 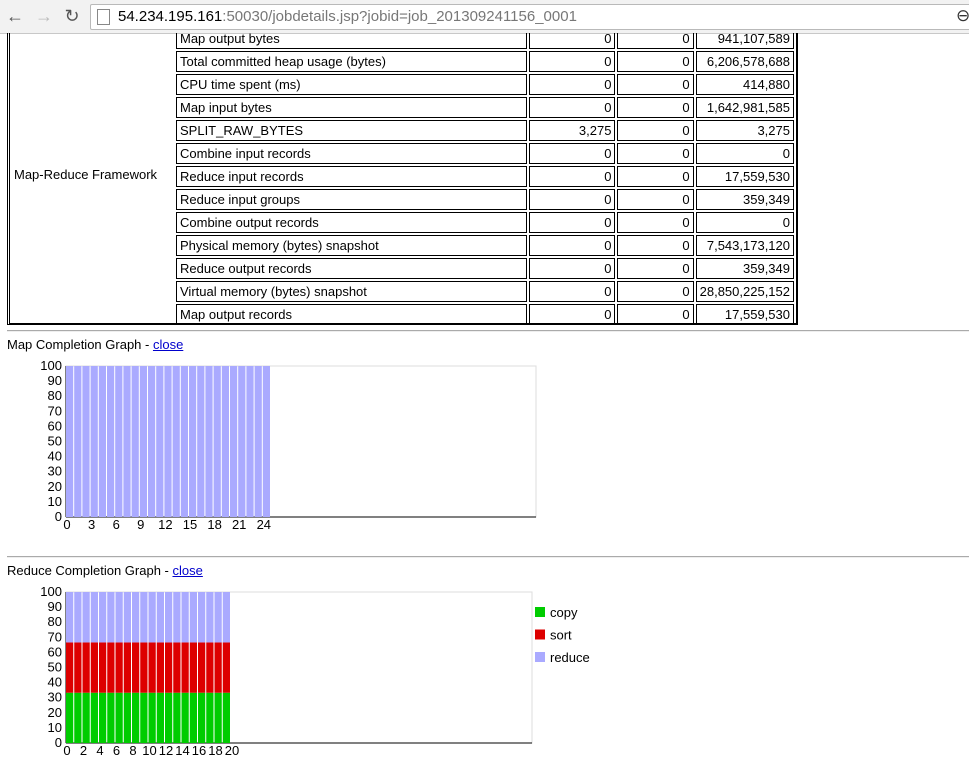 What do you see at coordinates (170, 16) in the screenshot?
I see `url-host: 54.234.195.161` at bounding box center [170, 16].